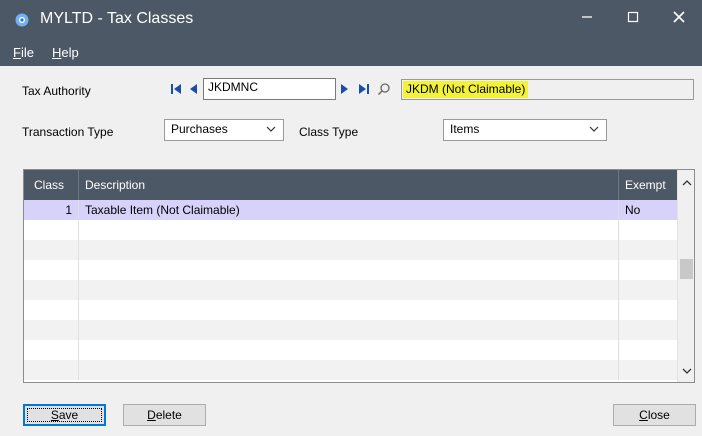 The image size is (702, 436). I want to click on window-title: MYLTD - Tax Classes, so click(117, 18).